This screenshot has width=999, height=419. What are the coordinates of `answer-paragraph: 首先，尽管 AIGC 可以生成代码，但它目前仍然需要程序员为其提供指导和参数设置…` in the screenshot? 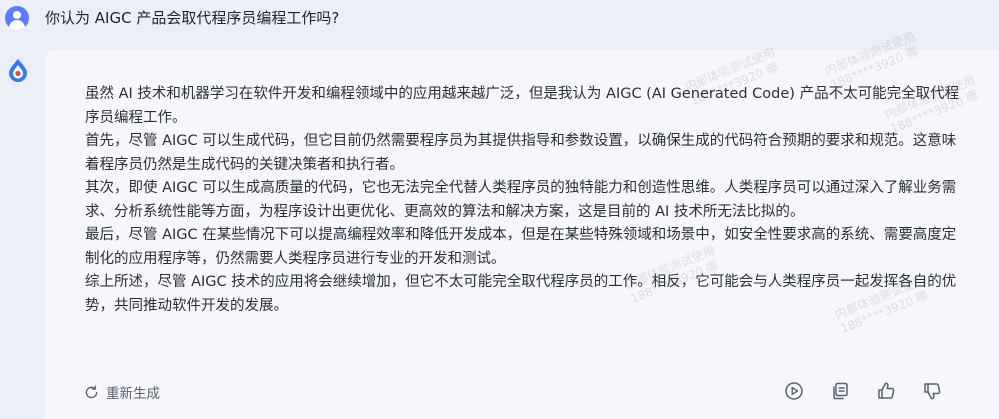 It's located at (521, 153).